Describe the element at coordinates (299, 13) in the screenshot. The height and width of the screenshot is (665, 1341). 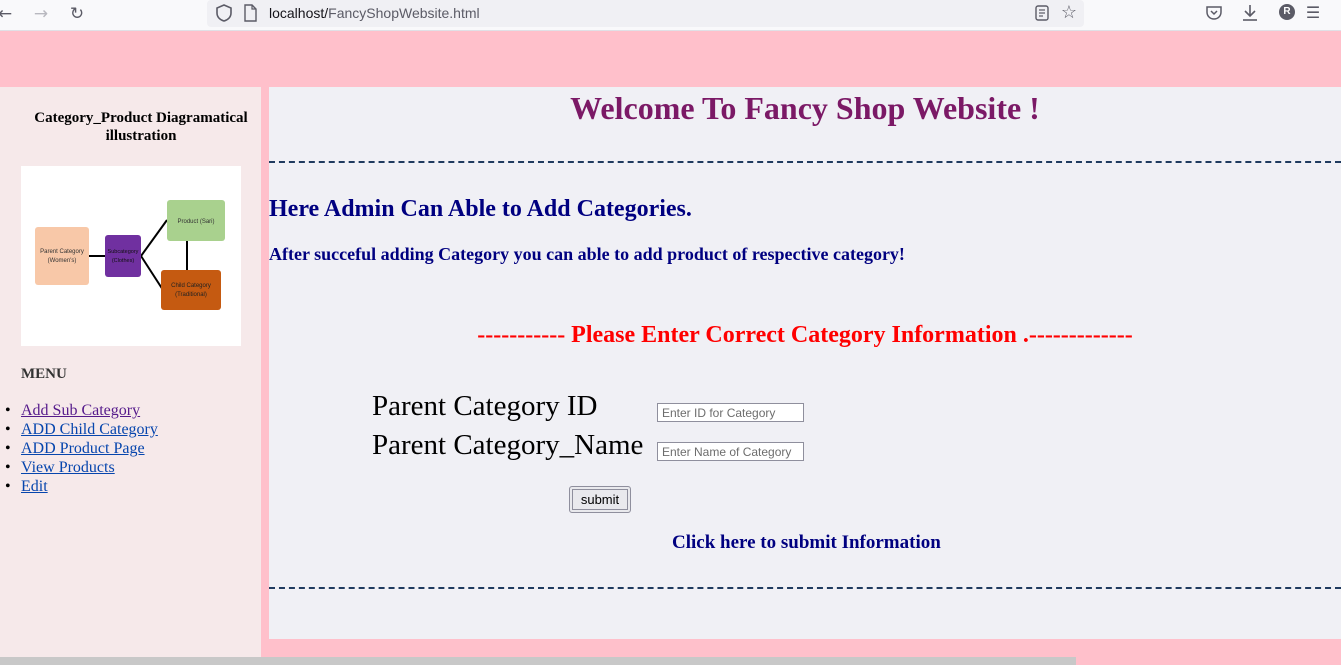
I see `url-host: localhost/` at that location.